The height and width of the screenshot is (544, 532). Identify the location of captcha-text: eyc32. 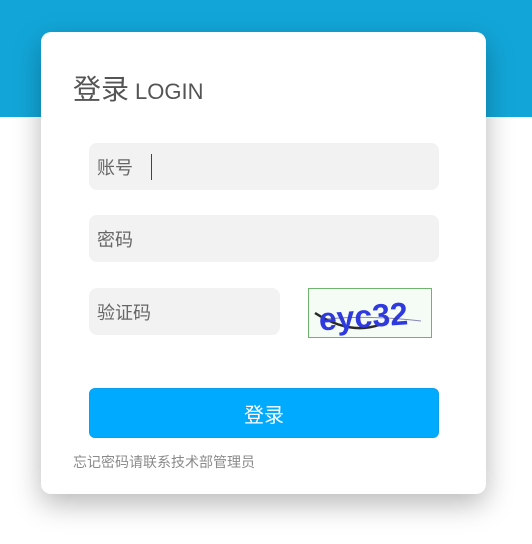
(363, 316).